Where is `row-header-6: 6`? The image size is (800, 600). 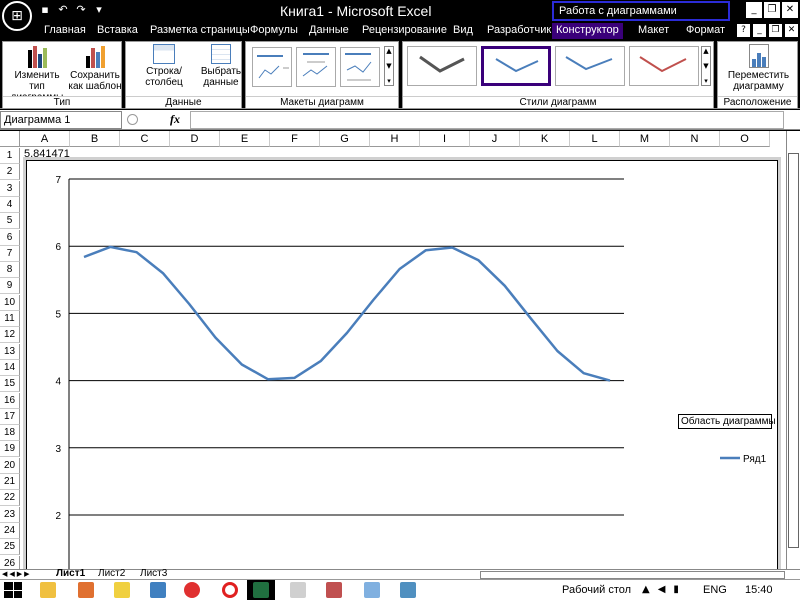
row-header-6: 6 is located at coordinates (10, 237).